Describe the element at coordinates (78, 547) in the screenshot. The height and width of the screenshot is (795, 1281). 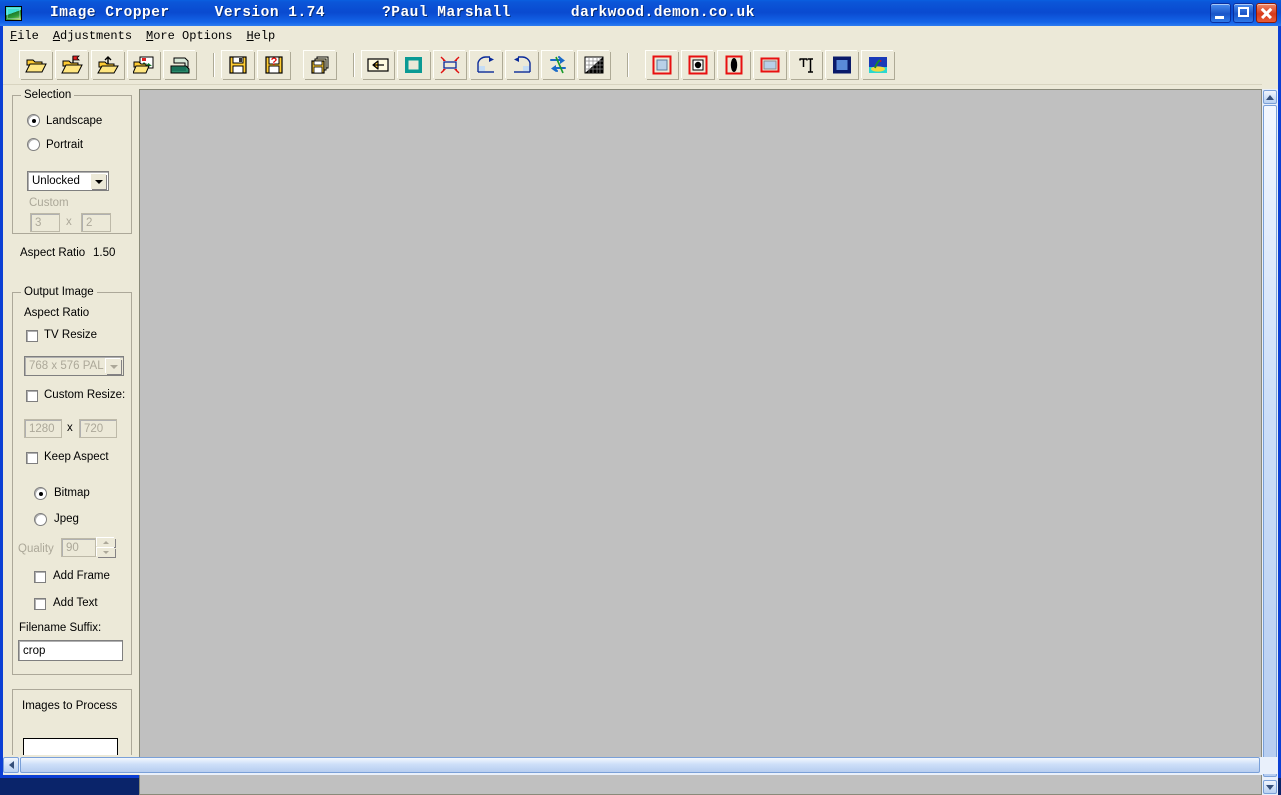
I see `quality-field: 90` at that location.